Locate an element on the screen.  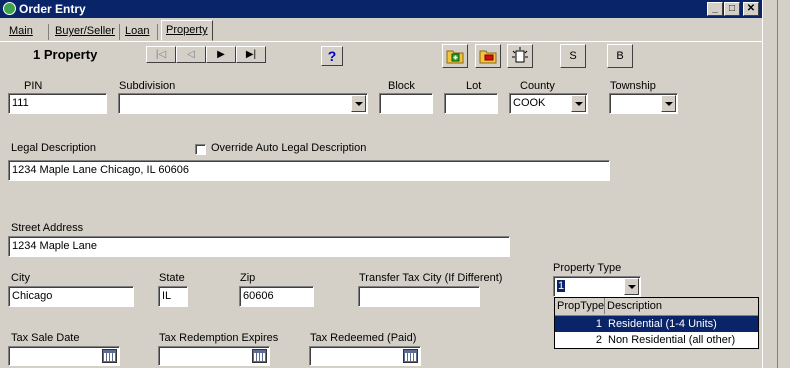
sparkle-document-icon is located at coordinates (520, 55).